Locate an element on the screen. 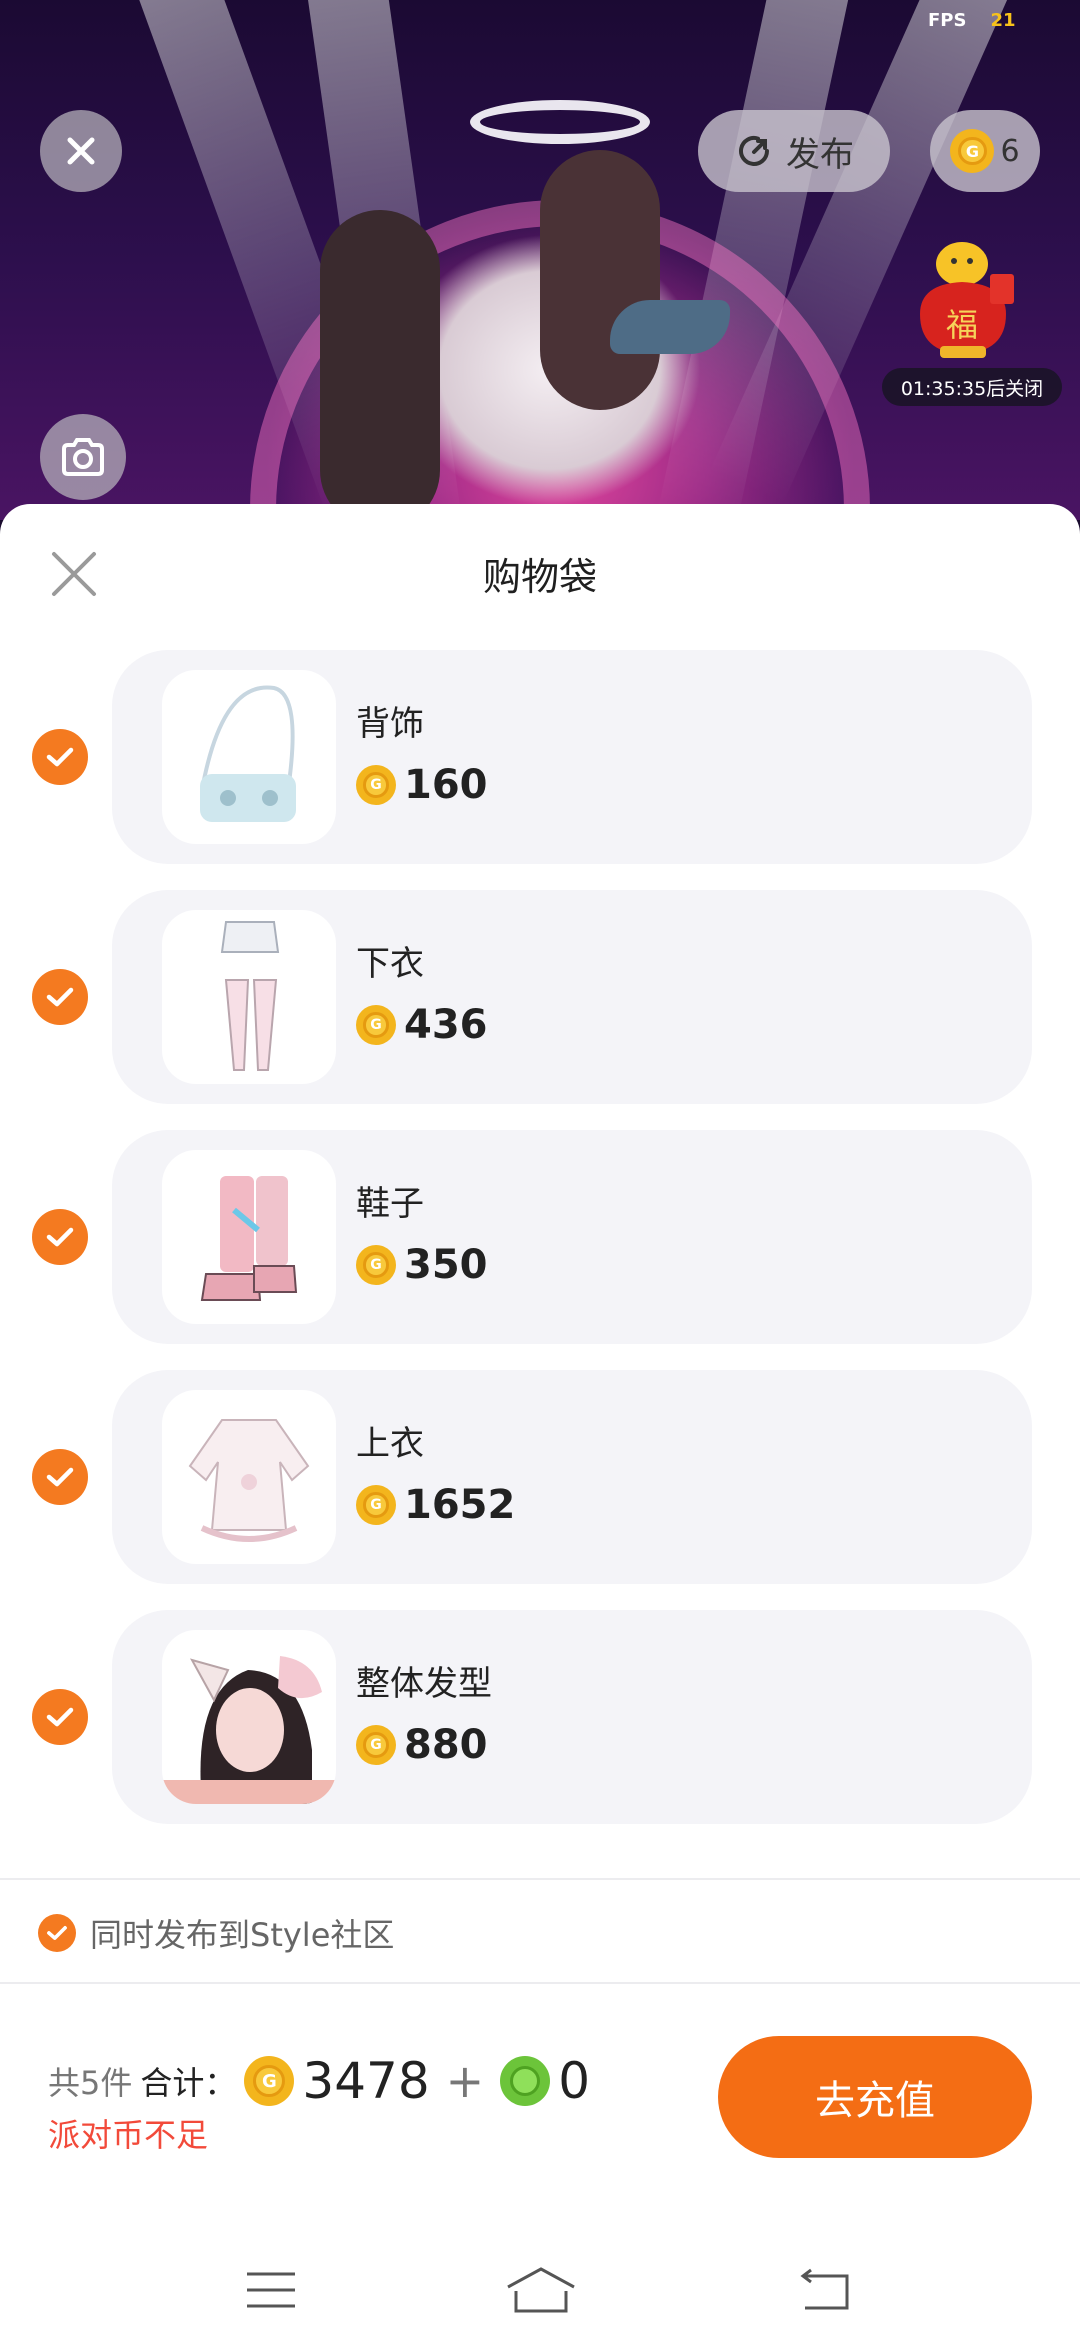  top-garment-image is located at coordinates (249, 1480).